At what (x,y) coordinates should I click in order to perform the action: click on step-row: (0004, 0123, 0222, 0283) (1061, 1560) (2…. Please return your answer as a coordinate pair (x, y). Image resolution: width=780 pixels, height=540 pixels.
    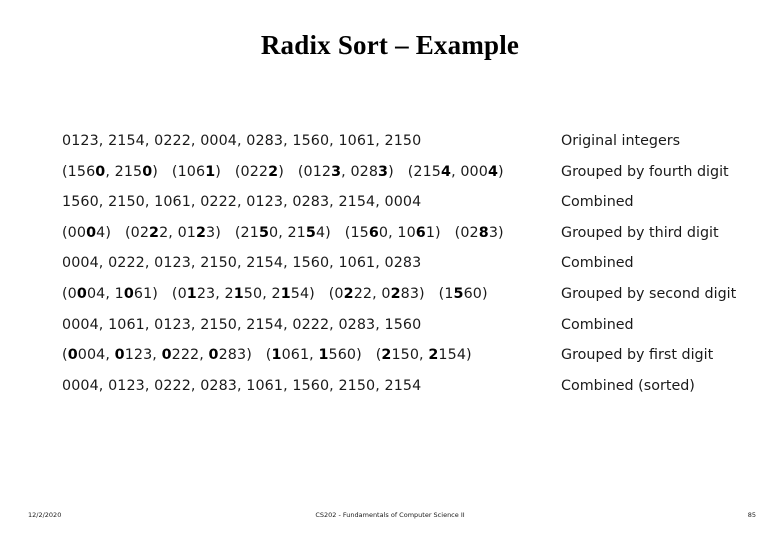
    Looking at the image, I should click on (392, 362).